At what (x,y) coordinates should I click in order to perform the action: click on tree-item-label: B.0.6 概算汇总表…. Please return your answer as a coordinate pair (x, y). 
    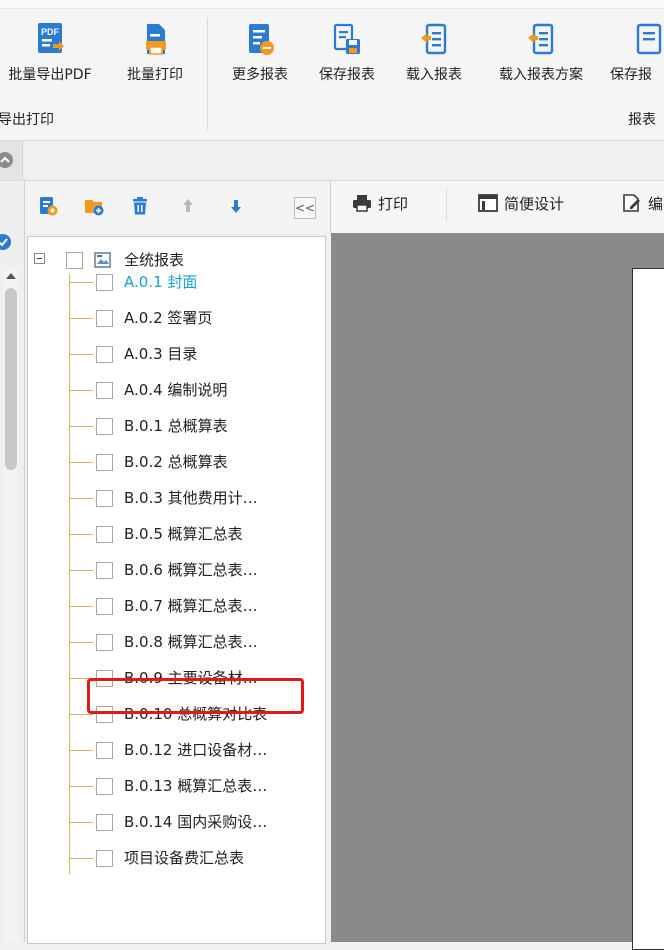
    Looking at the image, I should click on (191, 570).